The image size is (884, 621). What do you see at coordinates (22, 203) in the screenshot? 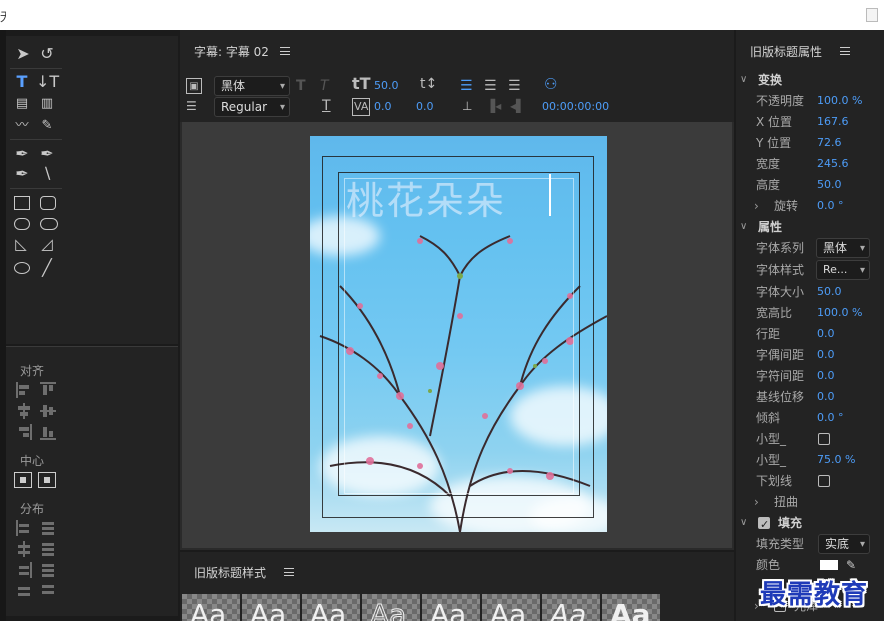
I see `rectangle-tool-icon` at bounding box center [22, 203].